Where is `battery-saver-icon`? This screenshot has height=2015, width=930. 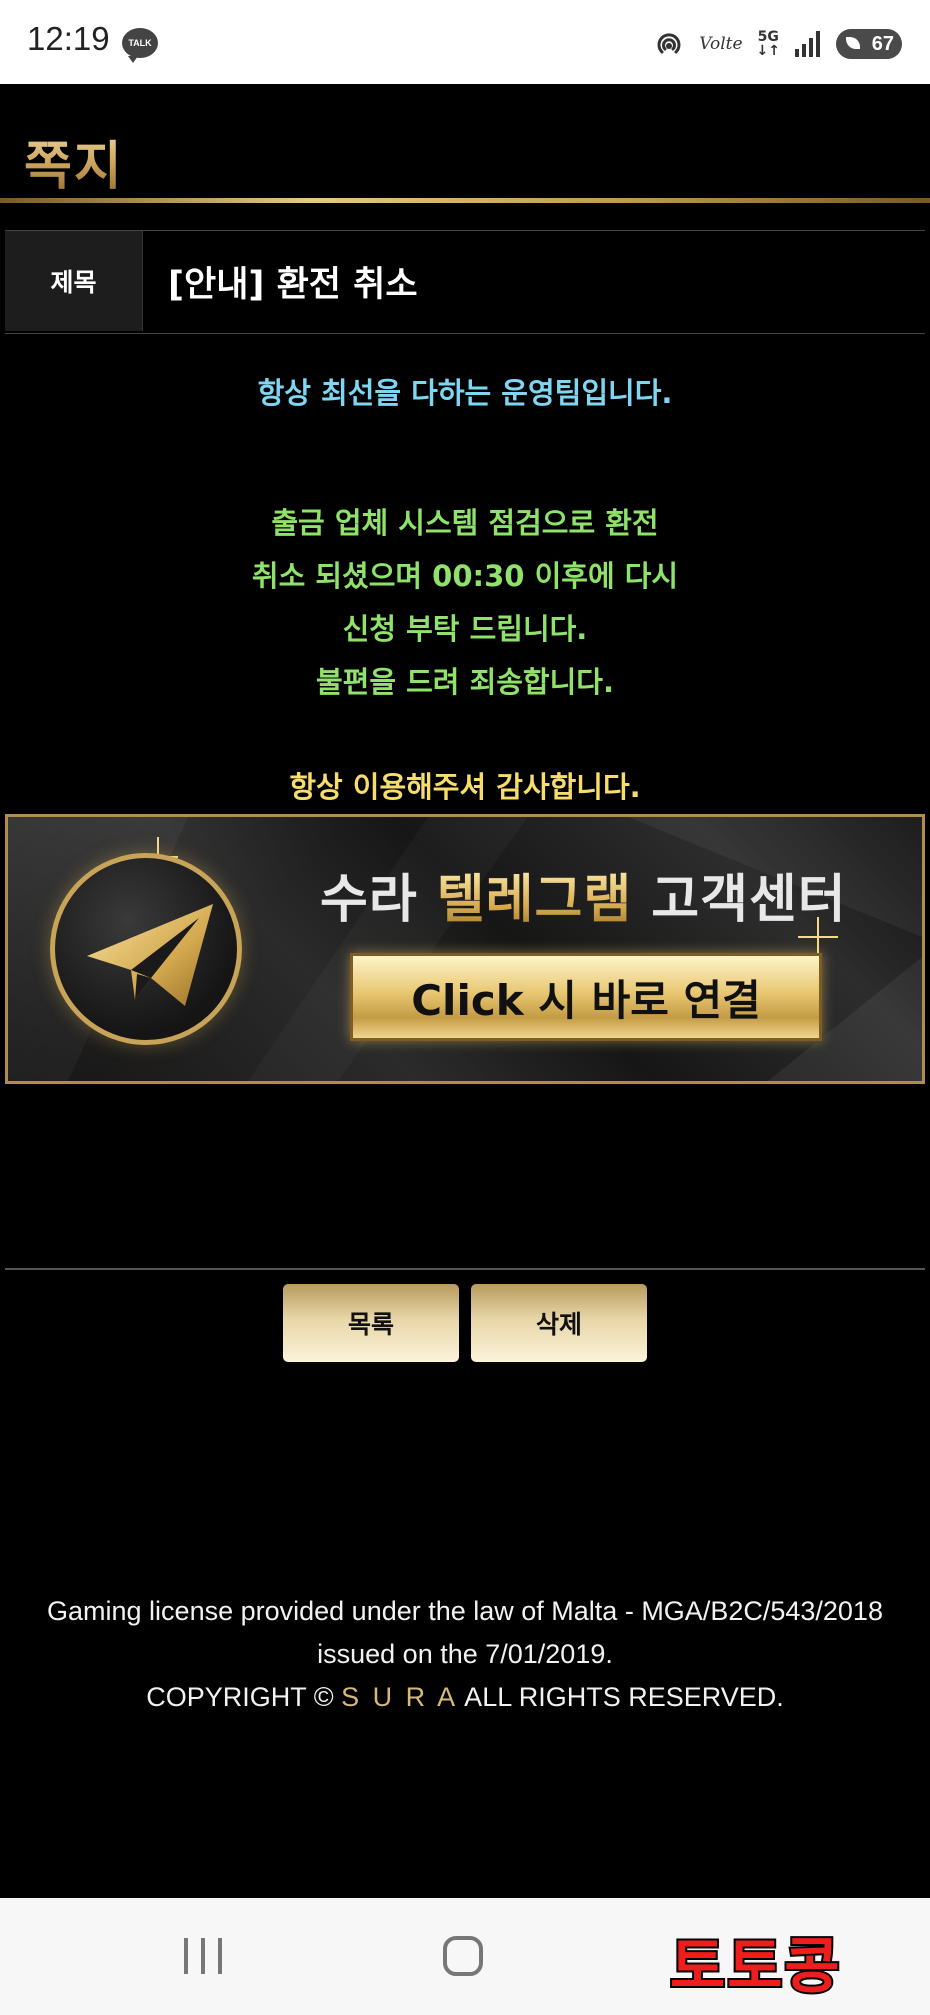 battery-saver-icon is located at coordinates (853, 43).